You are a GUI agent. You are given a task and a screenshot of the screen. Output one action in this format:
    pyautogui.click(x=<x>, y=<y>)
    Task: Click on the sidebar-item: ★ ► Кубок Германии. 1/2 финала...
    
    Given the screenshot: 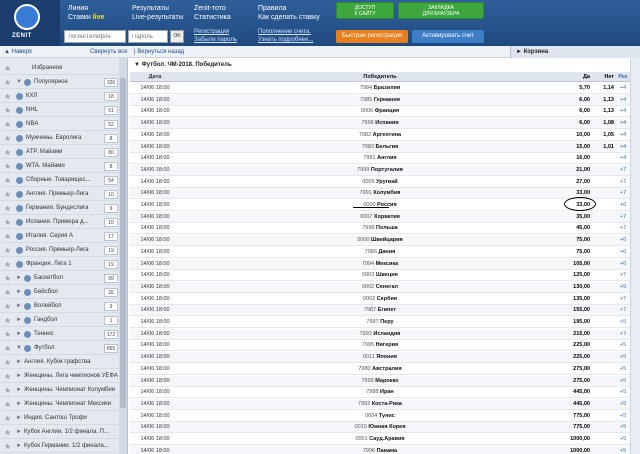 What is the action you would take?
    pyautogui.click(x=63, y=446)
    